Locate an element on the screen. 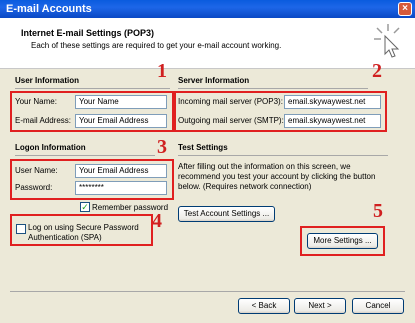 Image resolution: width=415 pixels, height=323 pixels. incoming-server-label: Incoming mail server (POP3): is located at coordinates (230, 101).